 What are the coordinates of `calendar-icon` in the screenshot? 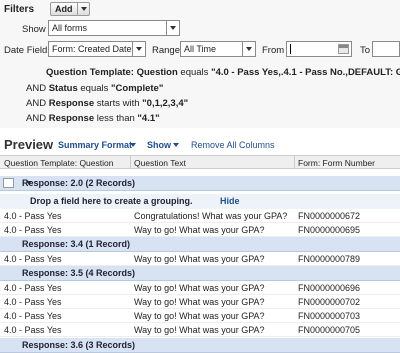 It's located at (343, 49).